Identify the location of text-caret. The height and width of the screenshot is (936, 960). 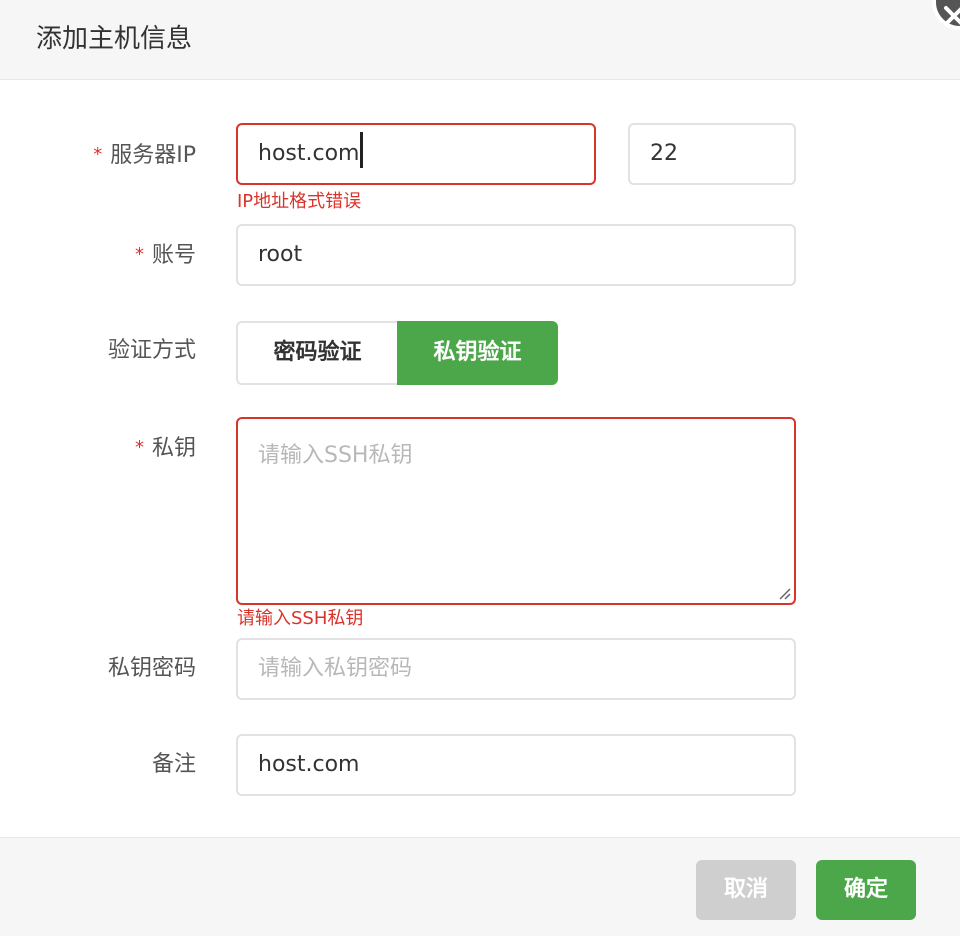
(362, 150).